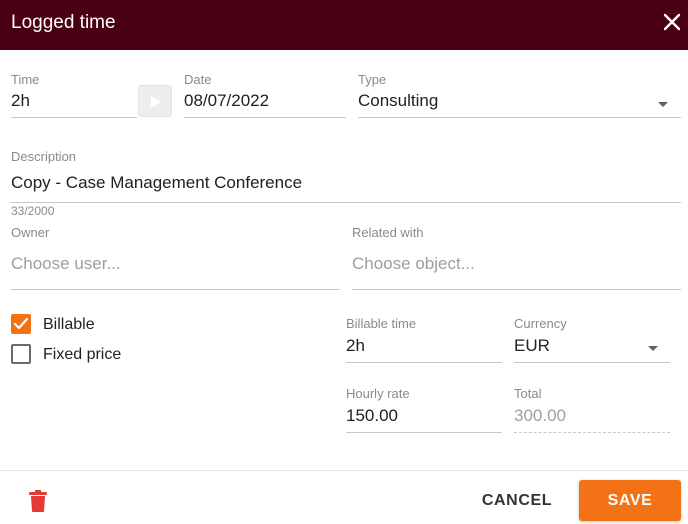  Describe the element at coordinates (355, 346) in the screenshot. I see `billable-time-input: 2h` at that location.